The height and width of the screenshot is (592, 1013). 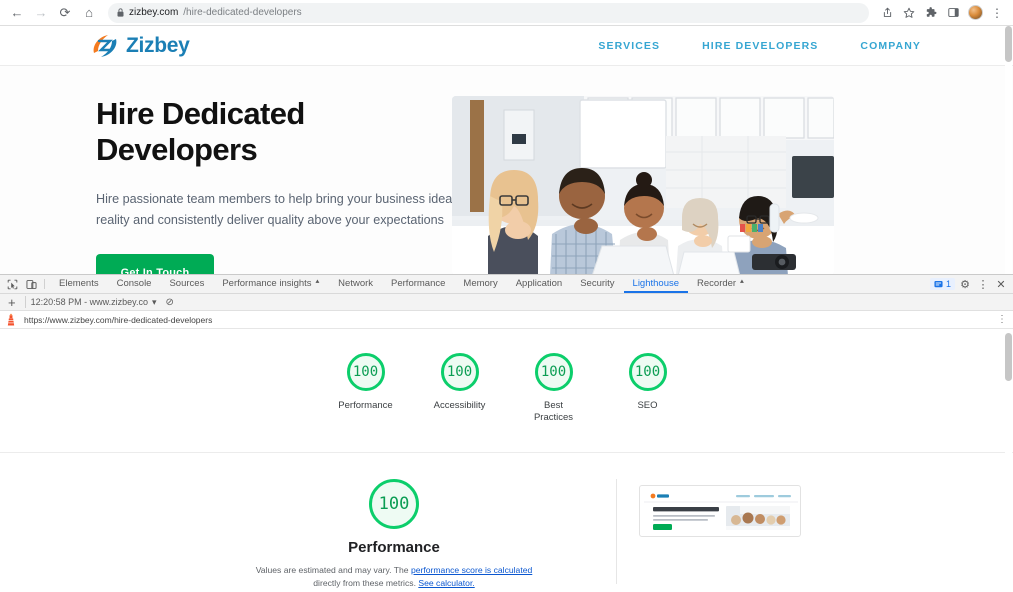 I want to click on tab-label: Performance insights, so click(x=267, y=283).